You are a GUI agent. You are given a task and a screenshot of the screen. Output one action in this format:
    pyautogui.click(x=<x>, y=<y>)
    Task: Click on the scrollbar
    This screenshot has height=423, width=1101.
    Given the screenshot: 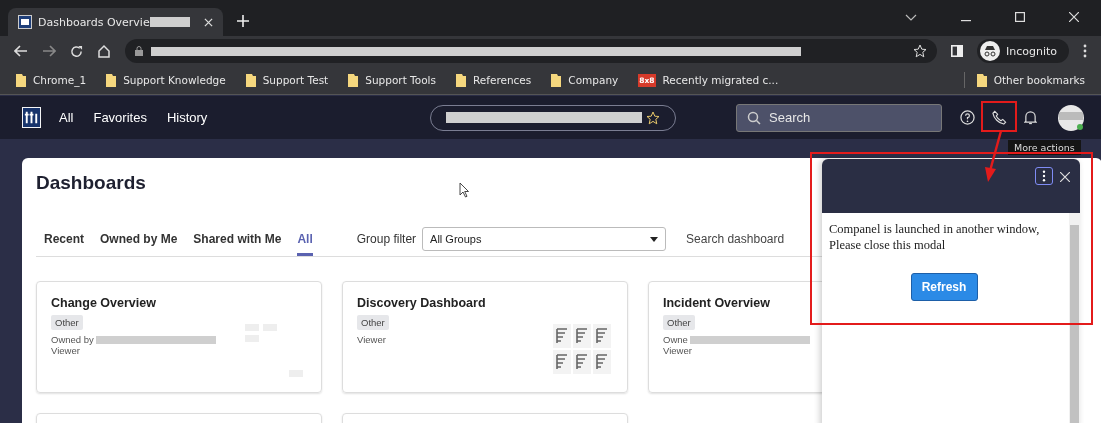 What is the action you would take?
    pyautogui.click(x=1074, y=318)
    